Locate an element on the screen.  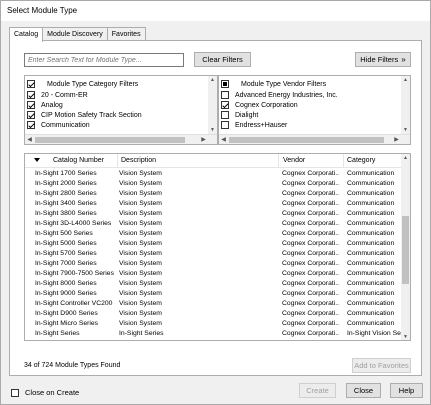
help-button: Help is located at coordinates (406, 390).